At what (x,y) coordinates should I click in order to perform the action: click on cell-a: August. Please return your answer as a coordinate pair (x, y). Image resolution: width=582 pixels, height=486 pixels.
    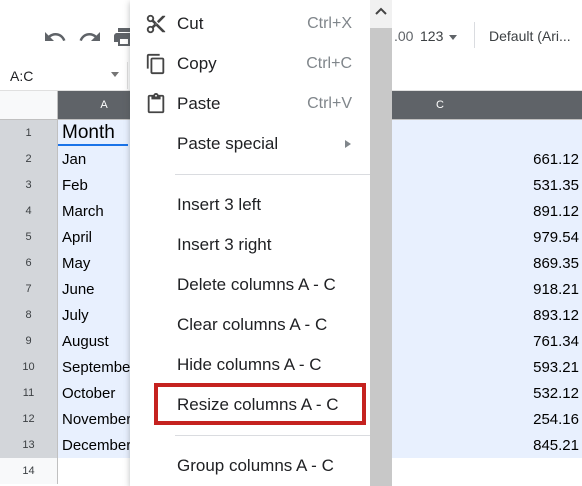
    Looking at the image, I should click on (85, 341).